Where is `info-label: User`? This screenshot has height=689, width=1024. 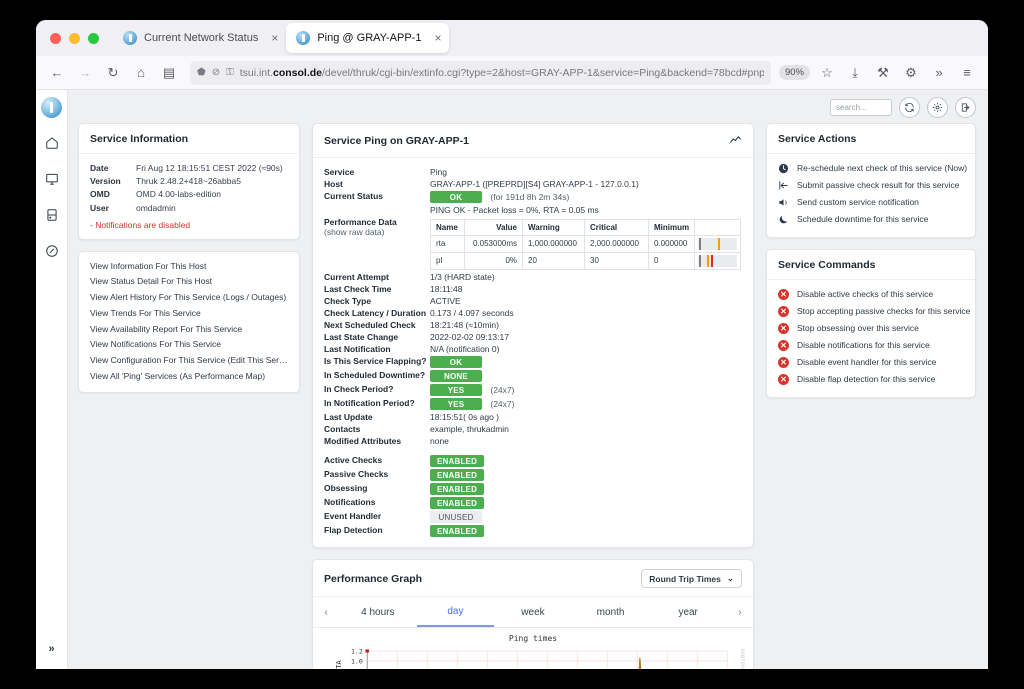
info-label: User is located at coordinates (99, 207).